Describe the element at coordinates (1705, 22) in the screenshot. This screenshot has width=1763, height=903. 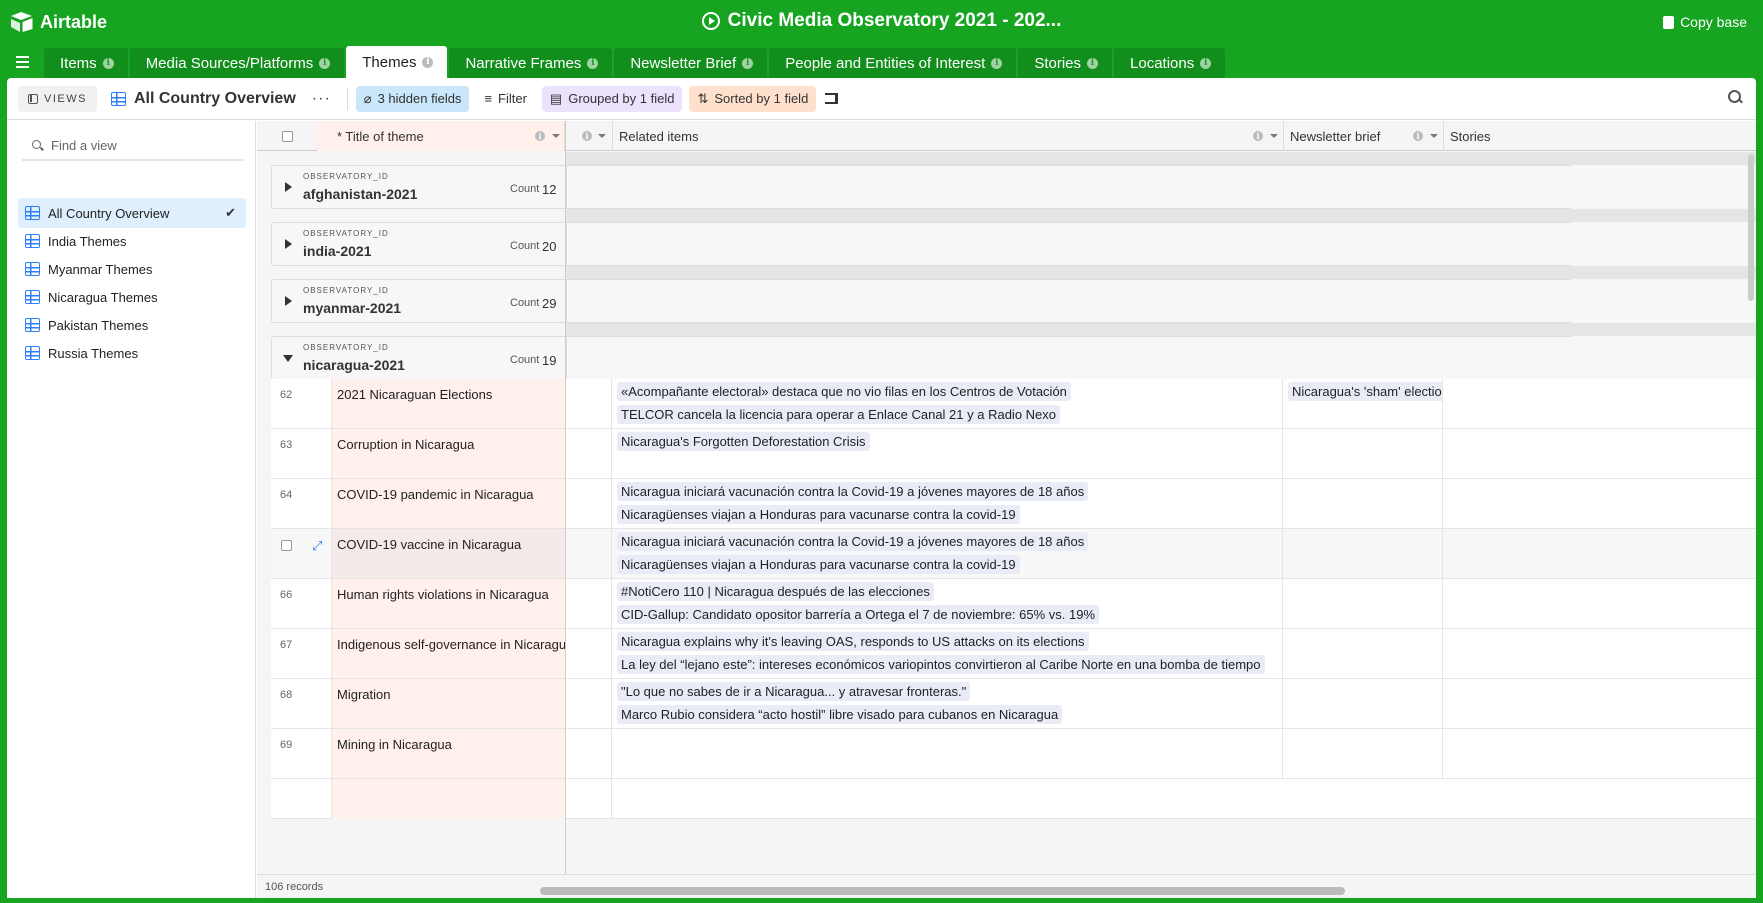
I see `copy-base-button: Copy base` at that location.